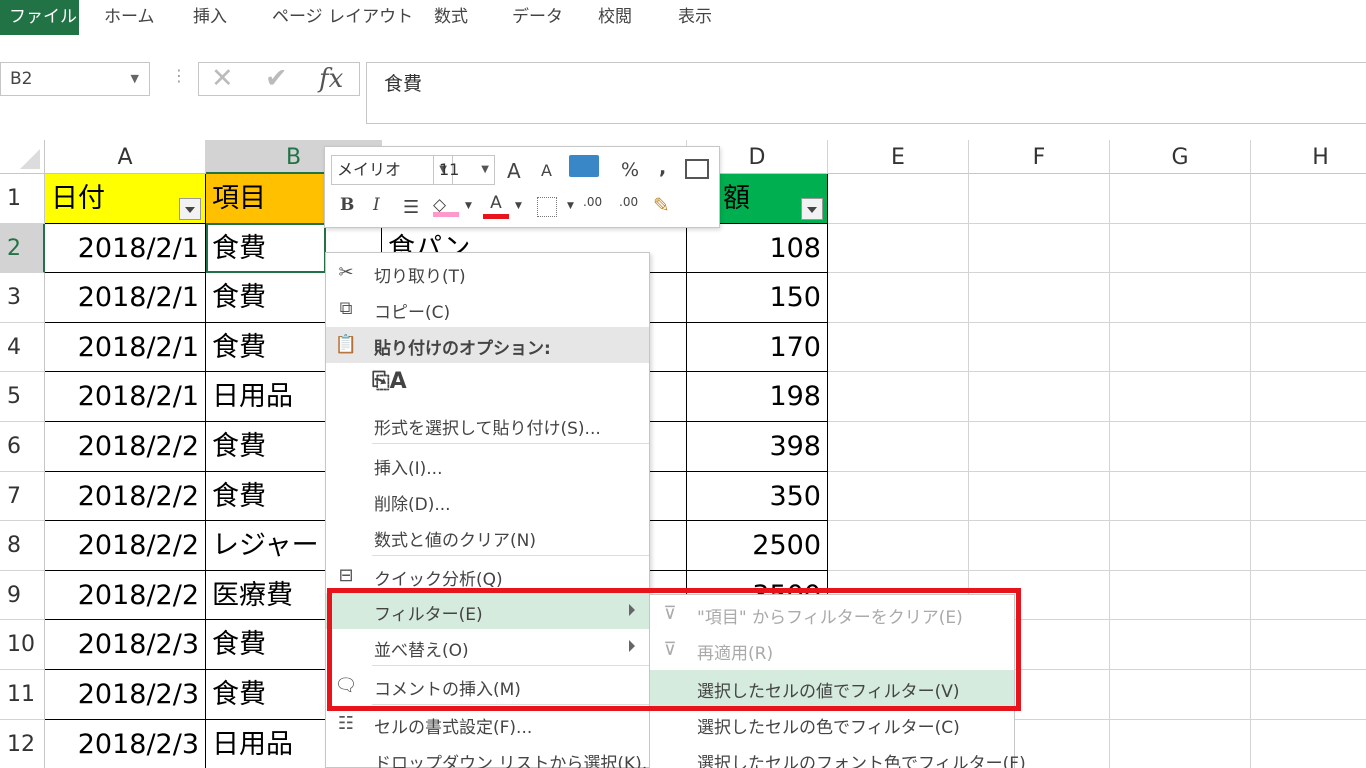 This screenshot has width=1366, height=768. I want to click on tab-page-layout: ページ レイアウト, so click(342, 17).